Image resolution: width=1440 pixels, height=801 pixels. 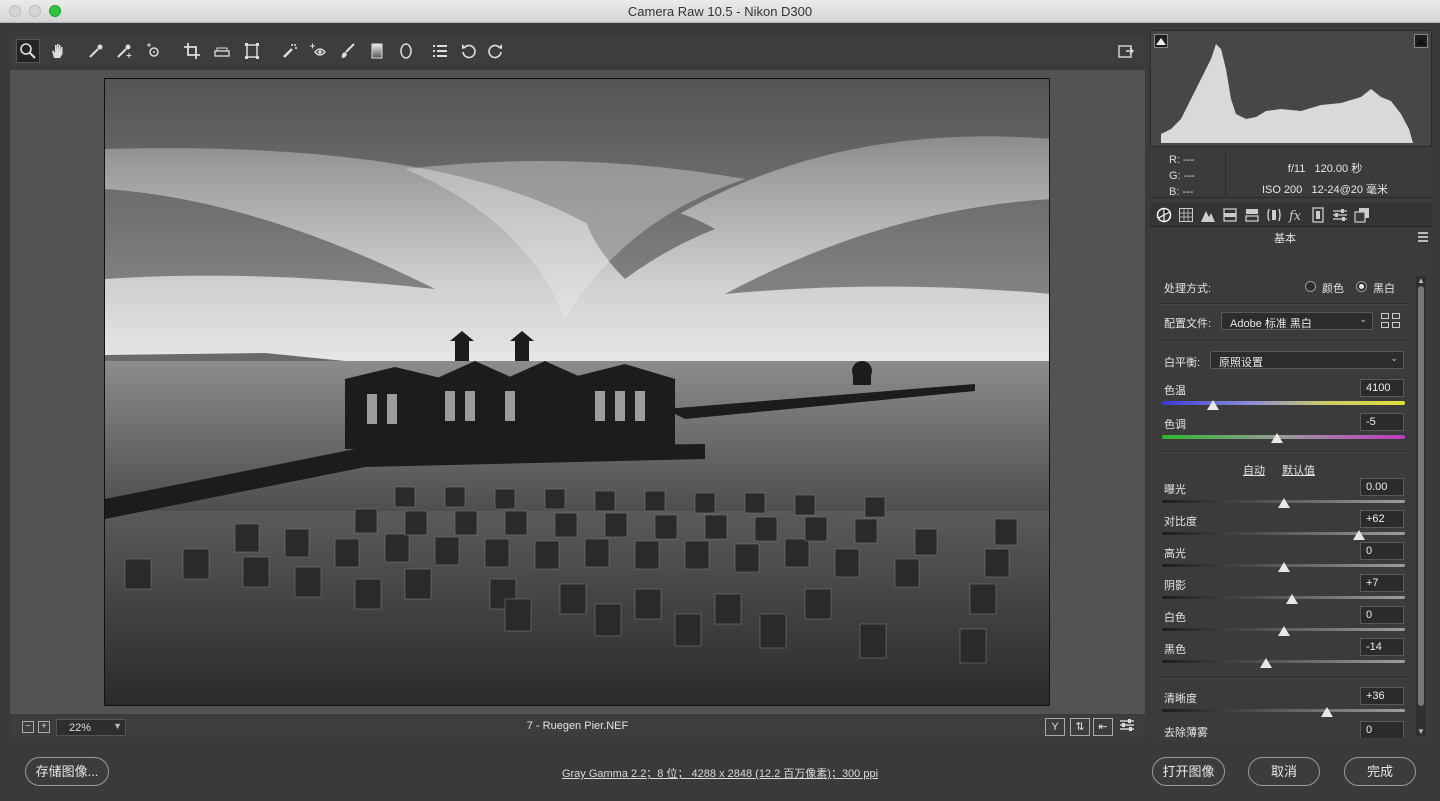 What do you see at coordinates (1283, 597) in the screenshot?
I see `shadows-slider-track` at bounding box center [1283, 597].